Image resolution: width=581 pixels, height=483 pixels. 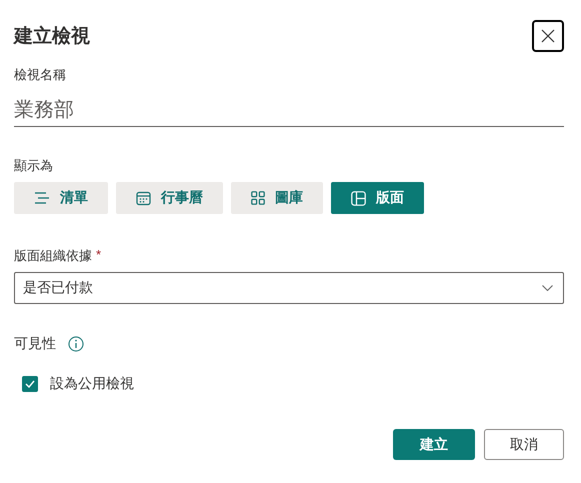 I want to click on view-option-button: 清單, so click(x=61, y=198).